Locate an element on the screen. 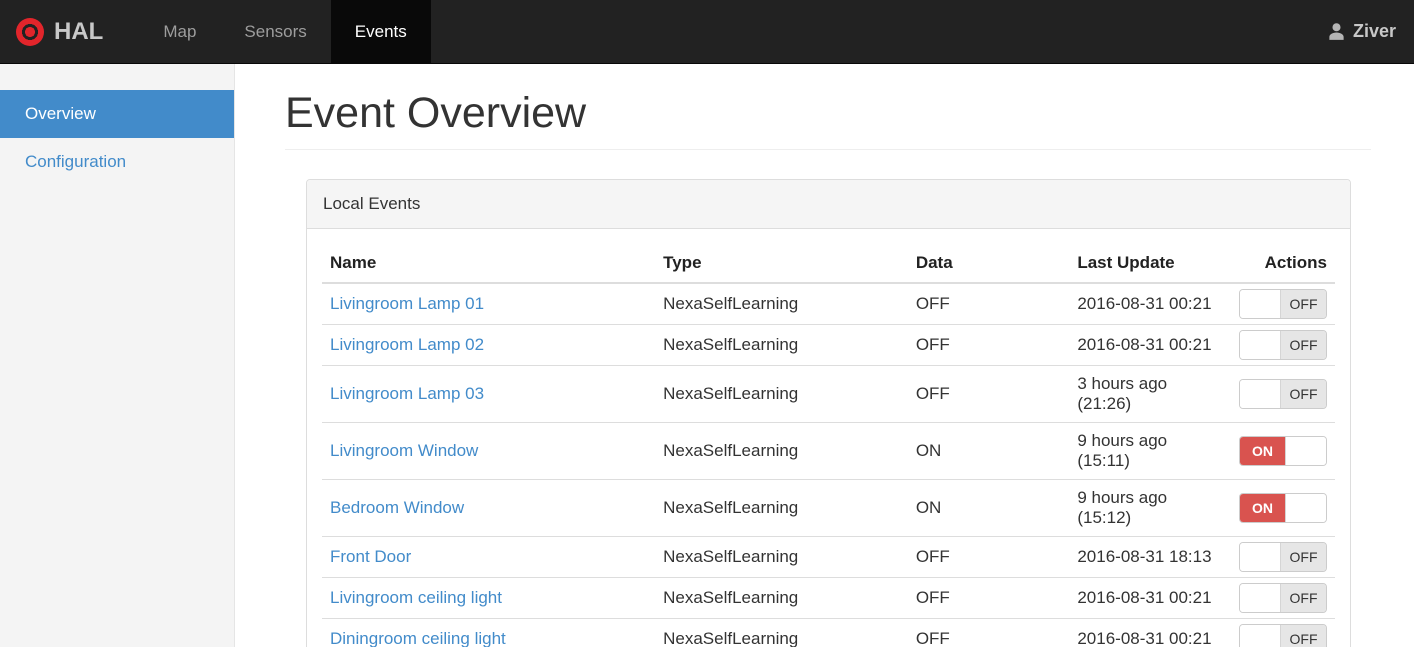  nav-item-sensors: Sensors is located at coordinates (275, 31).